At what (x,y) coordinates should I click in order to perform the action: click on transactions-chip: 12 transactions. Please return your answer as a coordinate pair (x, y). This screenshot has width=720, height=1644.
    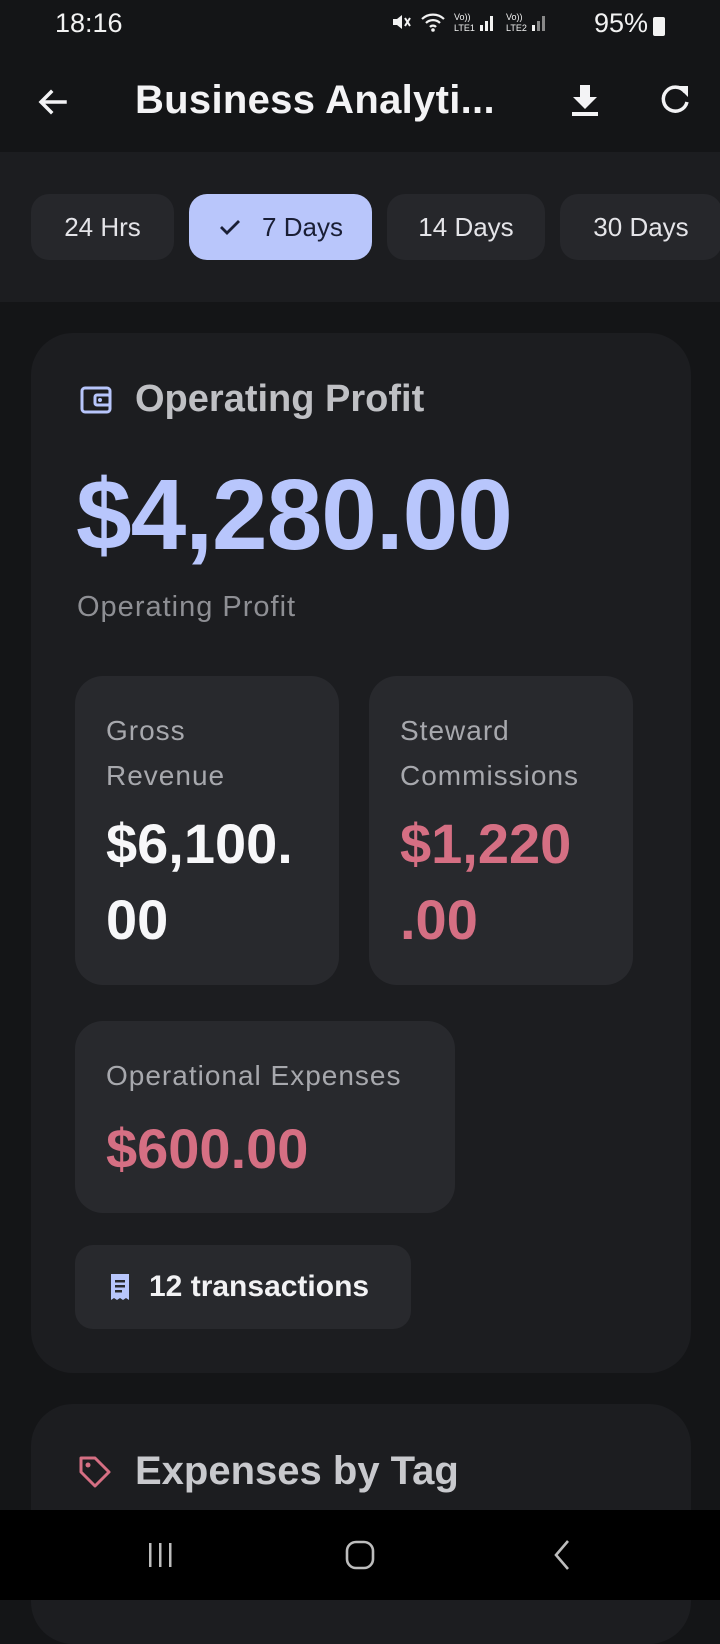
    Looking at the image, I should click on (243, 1287).